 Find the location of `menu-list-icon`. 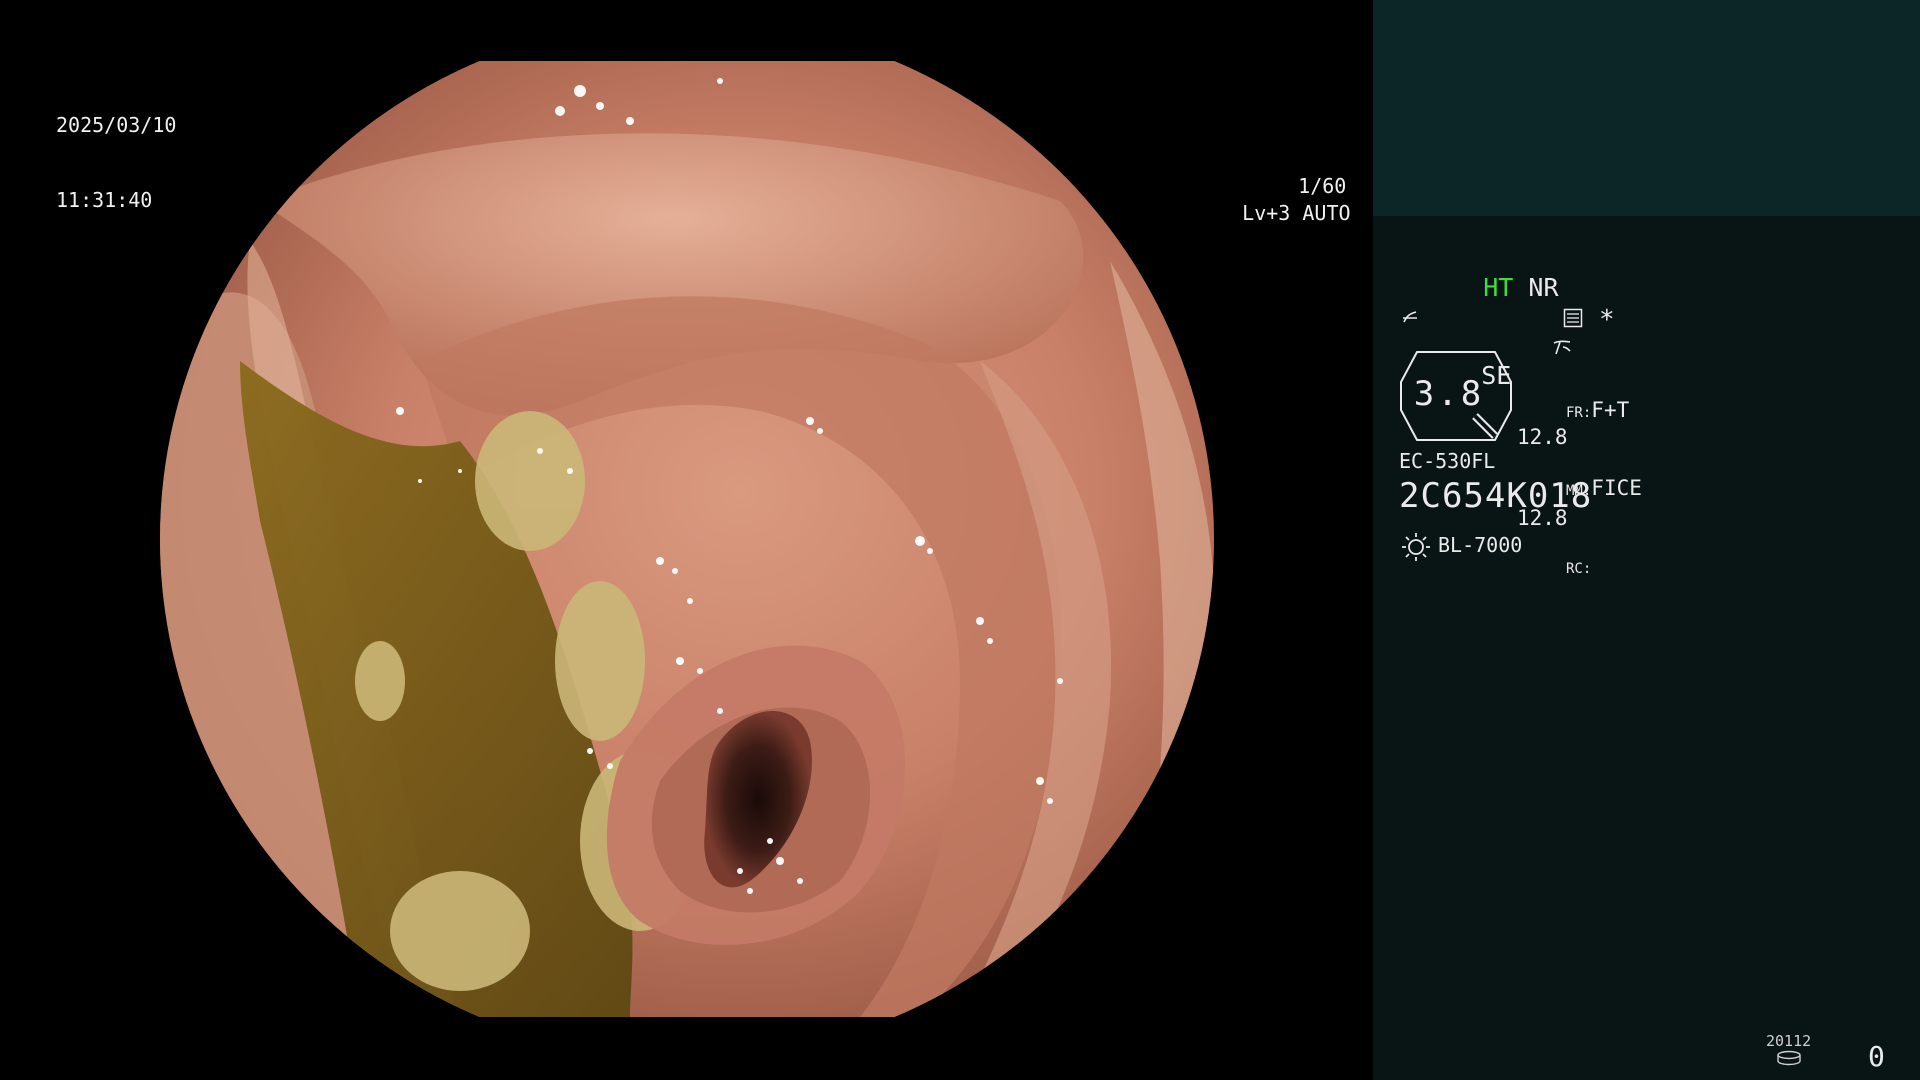

menu-list-icon is located at coordinates (1573, 320).